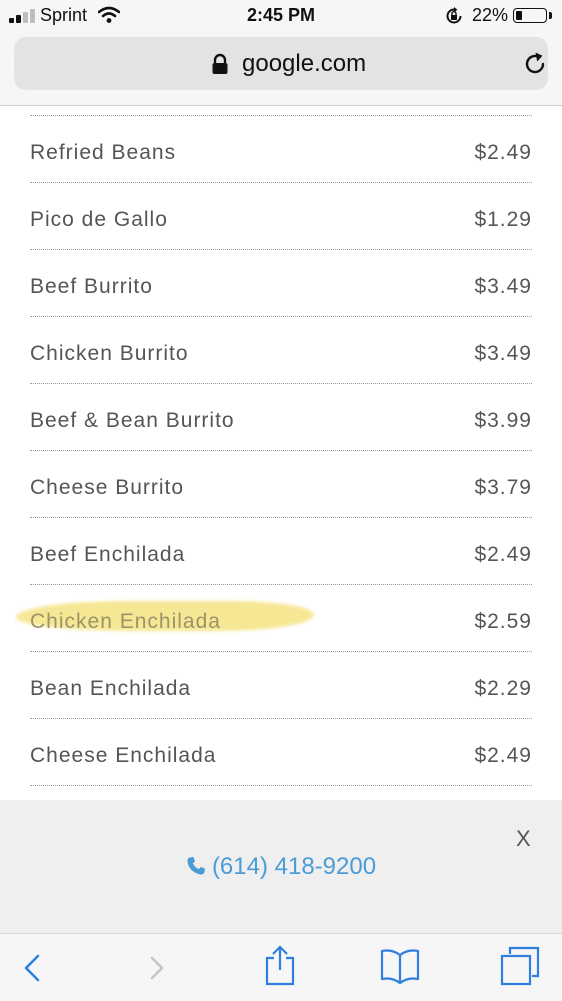  What do you see at coordinates (32, 968) in the screenshot?
I see `back-icon` at bounding box center [32, 968].